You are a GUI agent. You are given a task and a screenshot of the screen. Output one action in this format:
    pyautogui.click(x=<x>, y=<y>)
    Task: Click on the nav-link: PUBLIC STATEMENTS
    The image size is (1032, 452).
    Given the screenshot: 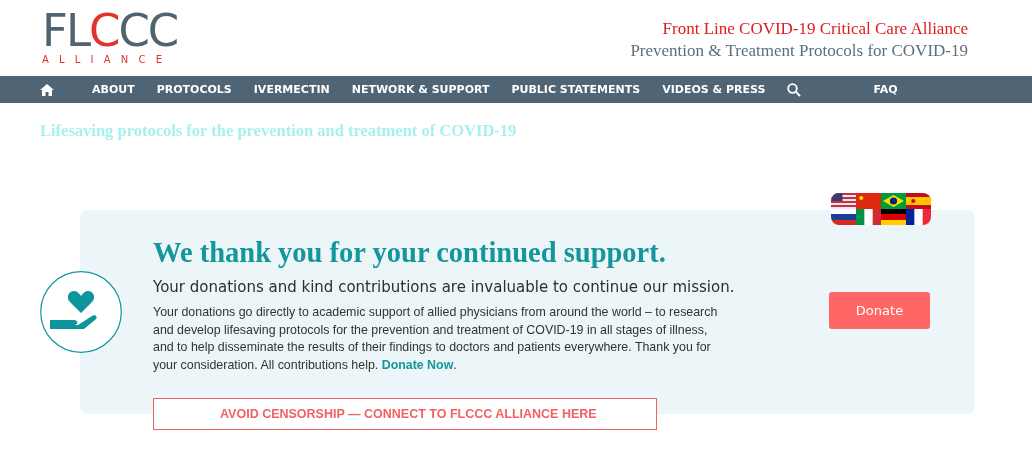 What is the action you would take?
    pyautogui.click(x=576, y=89)
    